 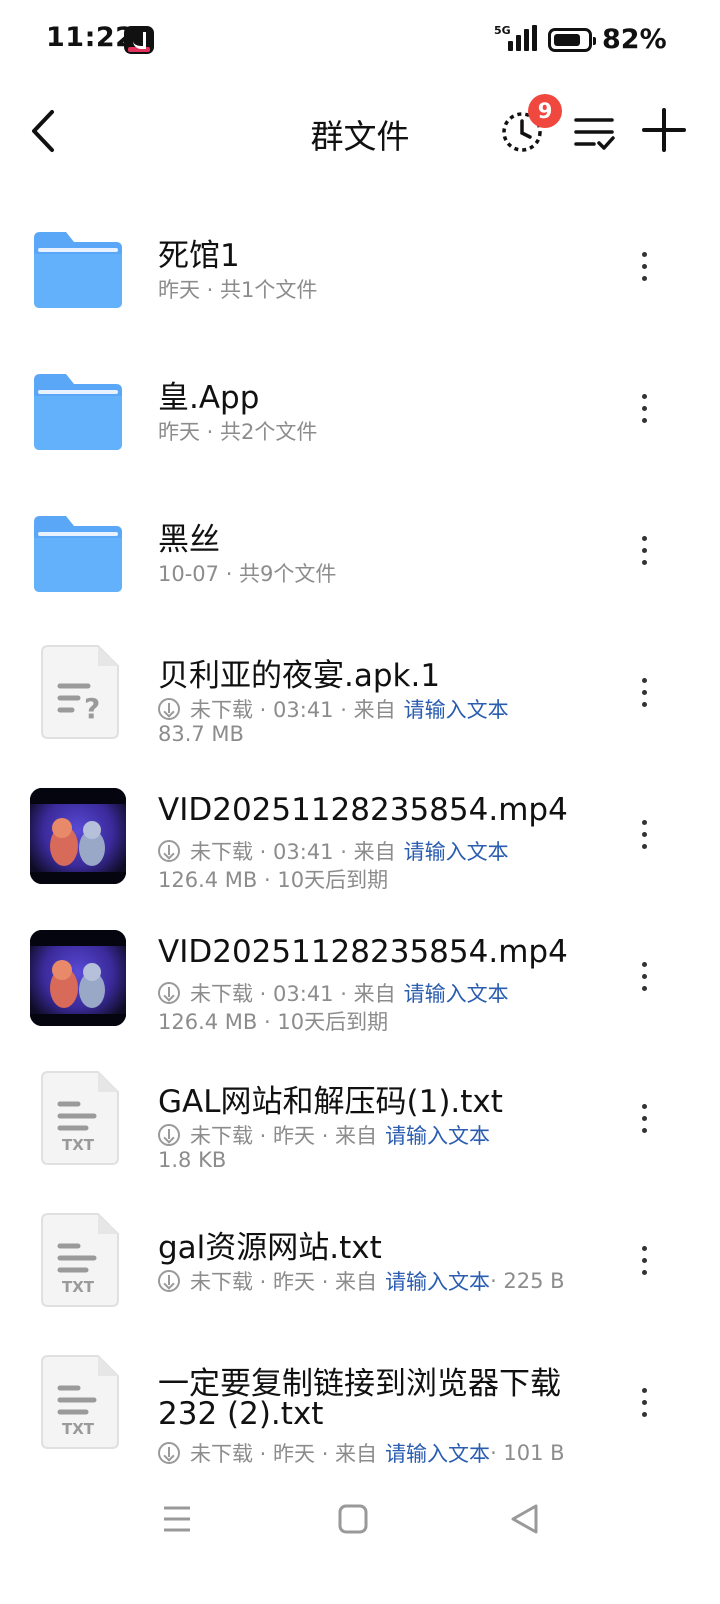 I want to click on file-name: 黑丝, so click(x=189, y=540).